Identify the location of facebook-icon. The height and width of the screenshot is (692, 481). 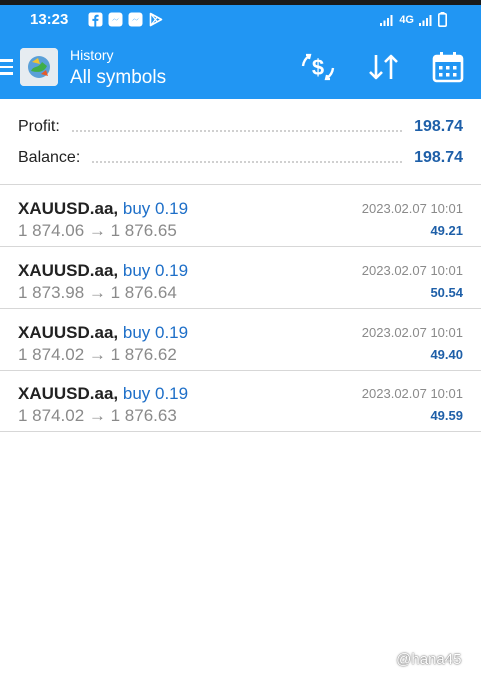
(95, 19).